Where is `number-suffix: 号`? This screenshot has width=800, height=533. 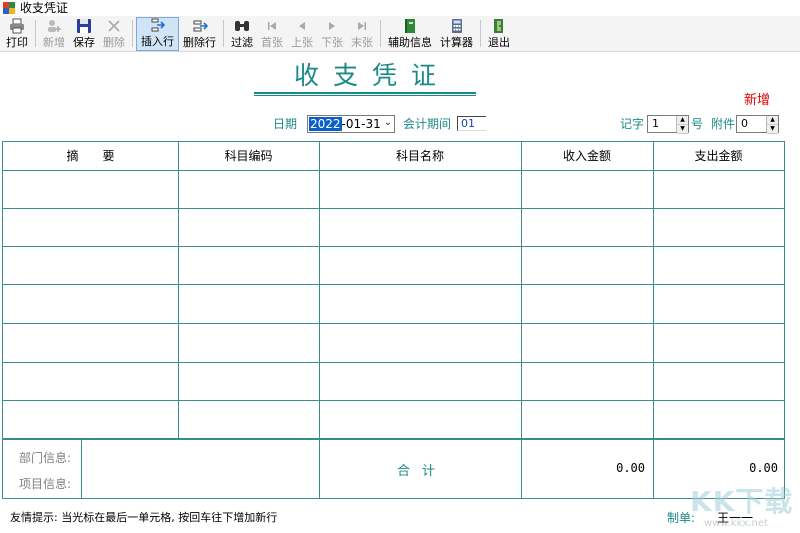 number-suffix: 号 is located at coordinates (697, 124).